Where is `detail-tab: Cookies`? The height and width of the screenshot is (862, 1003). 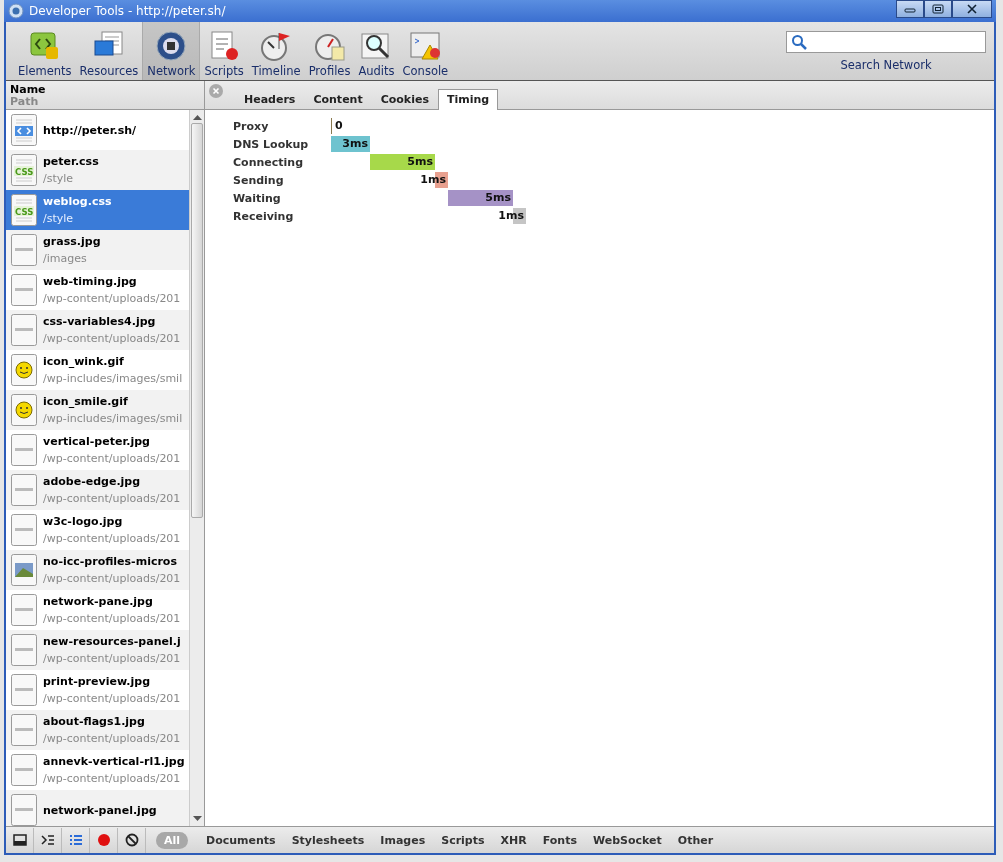 detail-tab: Cookies is located at coordinates (404, 99).